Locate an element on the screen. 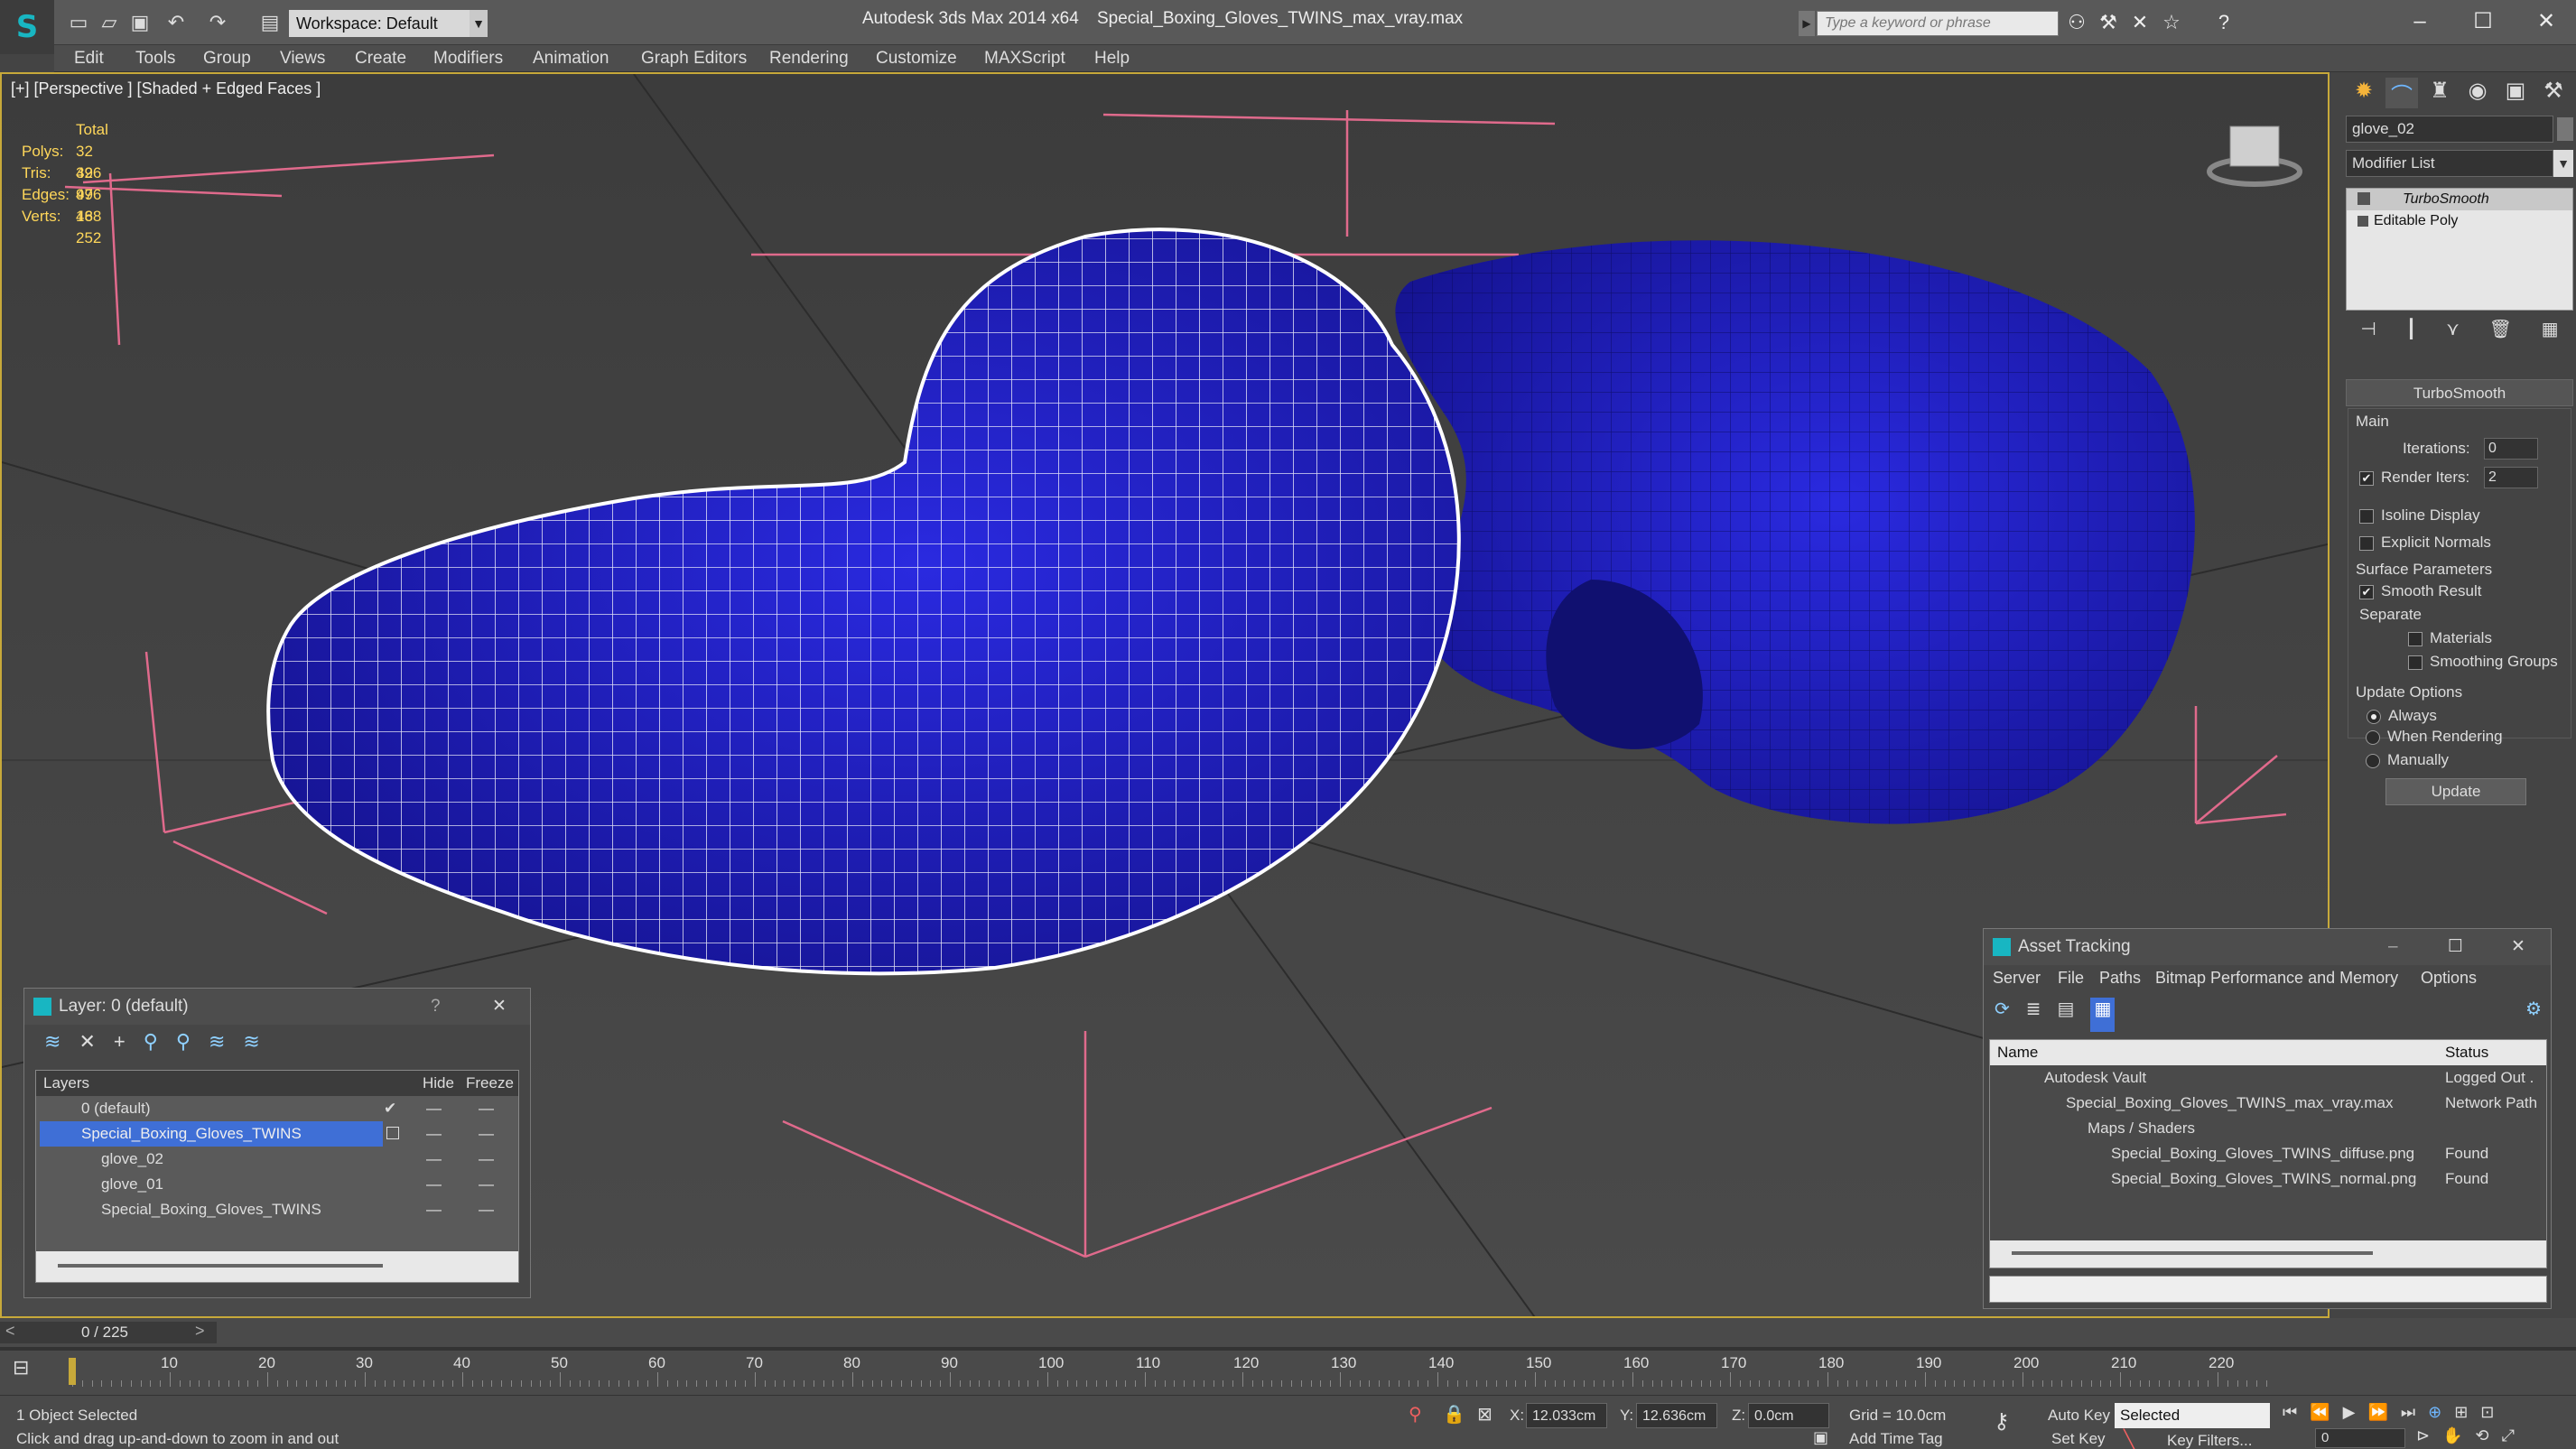 This screenshot has width=2576, height=1449. col-name: Name is located at coordinates (2017, 1052).